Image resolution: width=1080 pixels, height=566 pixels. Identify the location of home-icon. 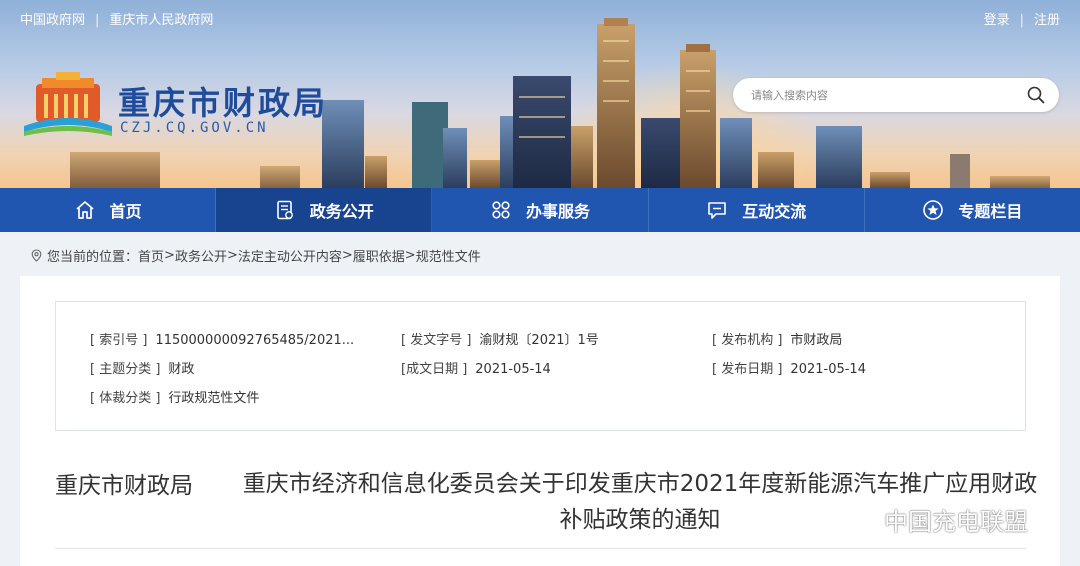
(85, 210).